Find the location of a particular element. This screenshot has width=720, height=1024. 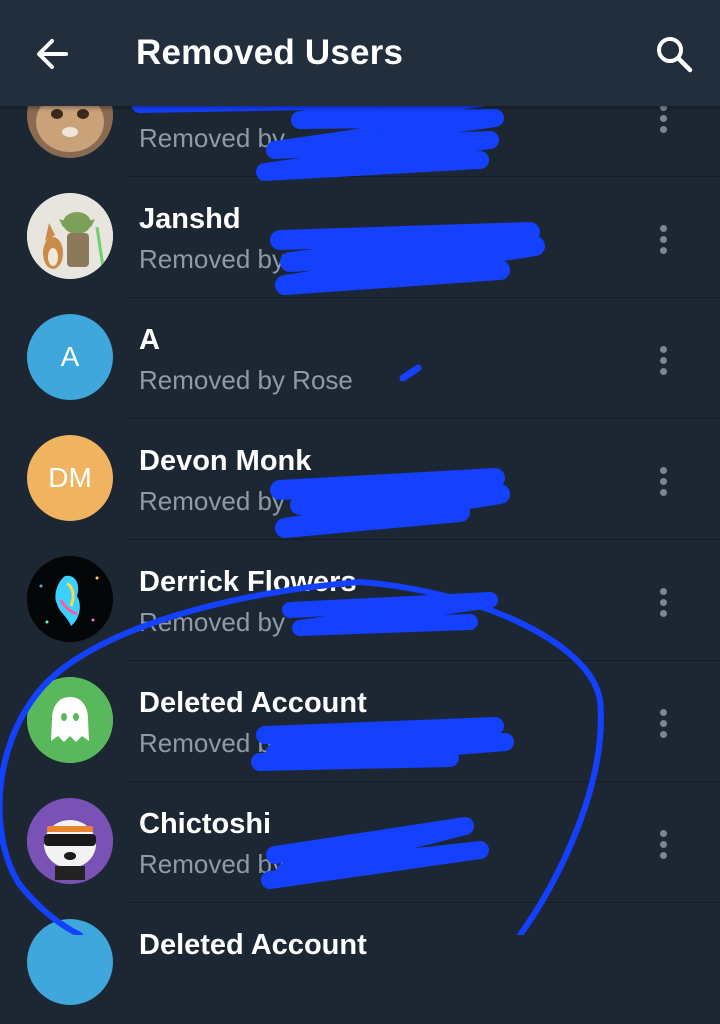

list-item: Janshd Removed by is located at coordinates (360, 237).